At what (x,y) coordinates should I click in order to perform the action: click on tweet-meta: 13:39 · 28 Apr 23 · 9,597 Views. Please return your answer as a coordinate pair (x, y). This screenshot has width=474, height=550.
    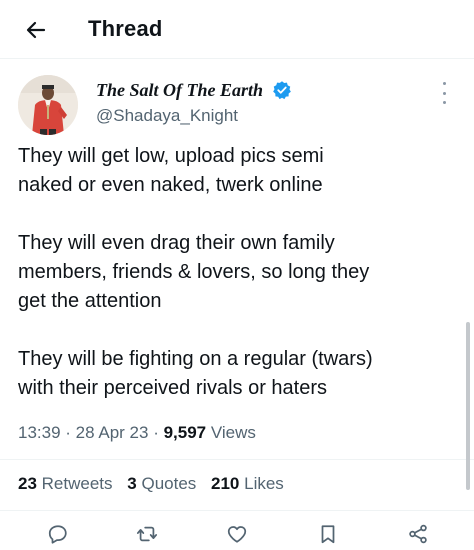
    Looking at the image, I should click on (137, 433).